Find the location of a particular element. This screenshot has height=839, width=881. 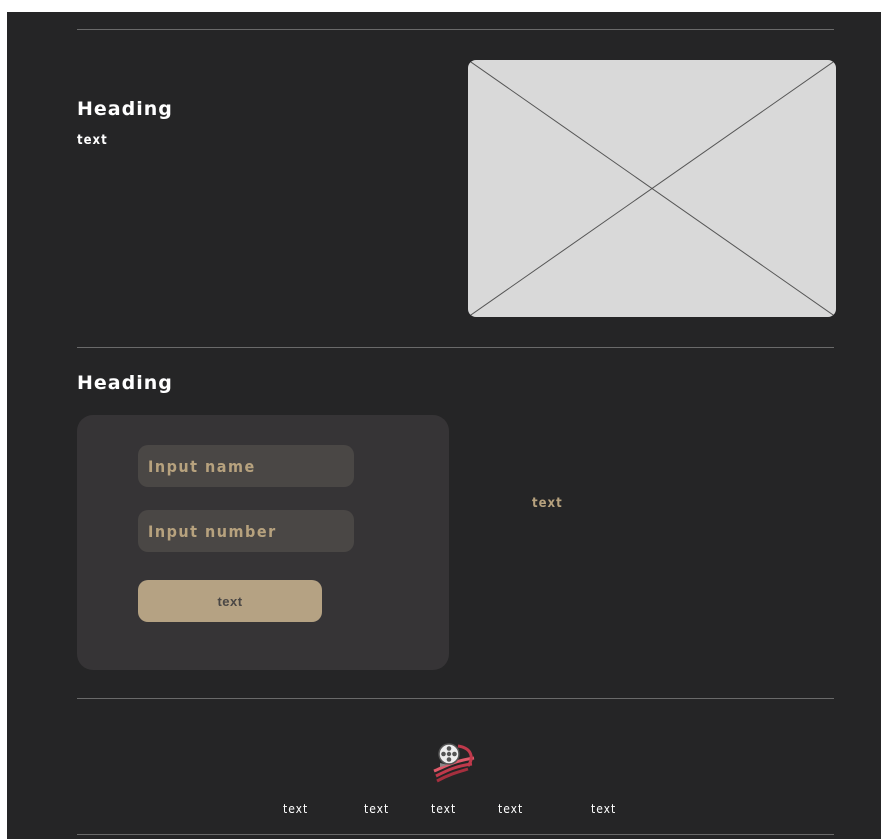

contact-heading: Heading is located at coordinates (125, 383).